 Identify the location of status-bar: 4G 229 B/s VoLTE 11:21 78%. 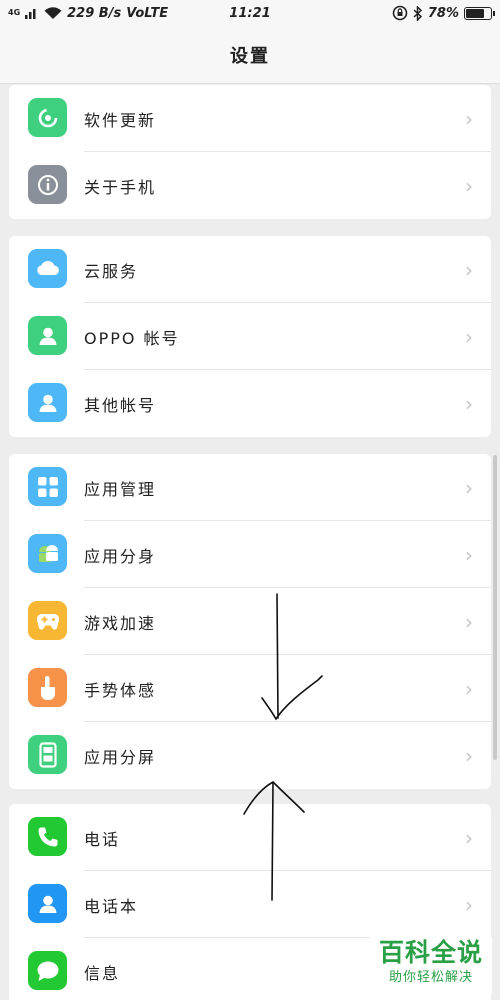
(250, 13).